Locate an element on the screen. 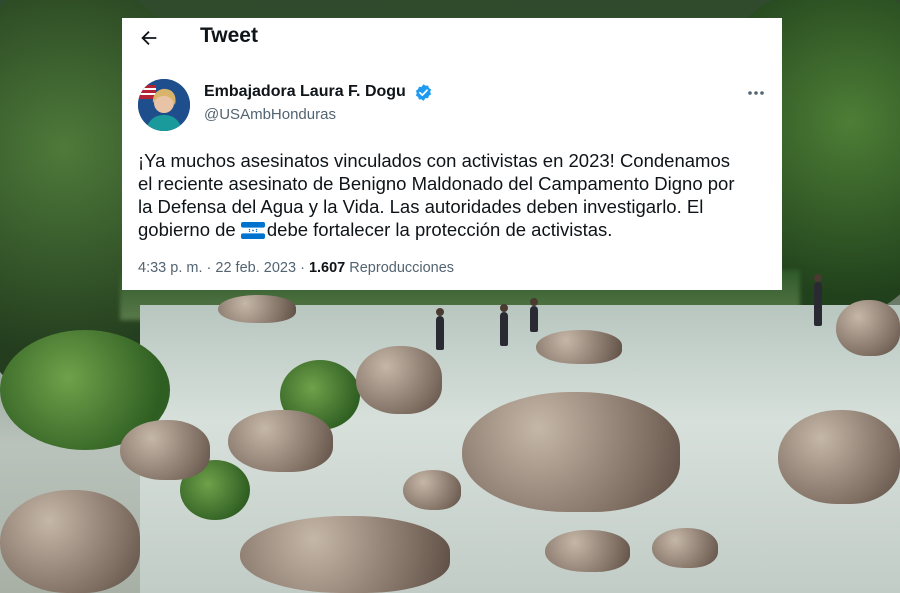 The image size is (900, 593). page-title: Tweet is located at coordinates (229, 35).